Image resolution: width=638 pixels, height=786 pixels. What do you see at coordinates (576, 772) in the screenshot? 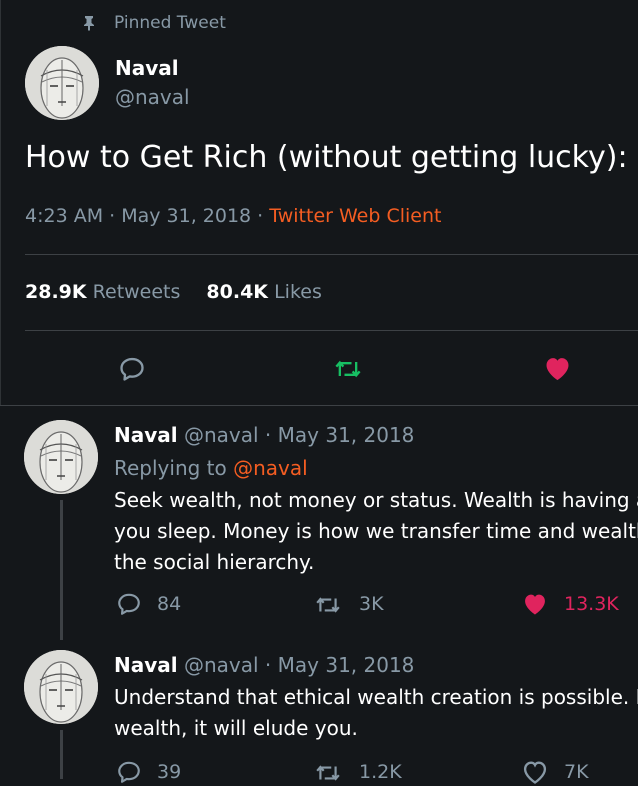
I see `like-count: 7K` at bounding box center [576, 772].